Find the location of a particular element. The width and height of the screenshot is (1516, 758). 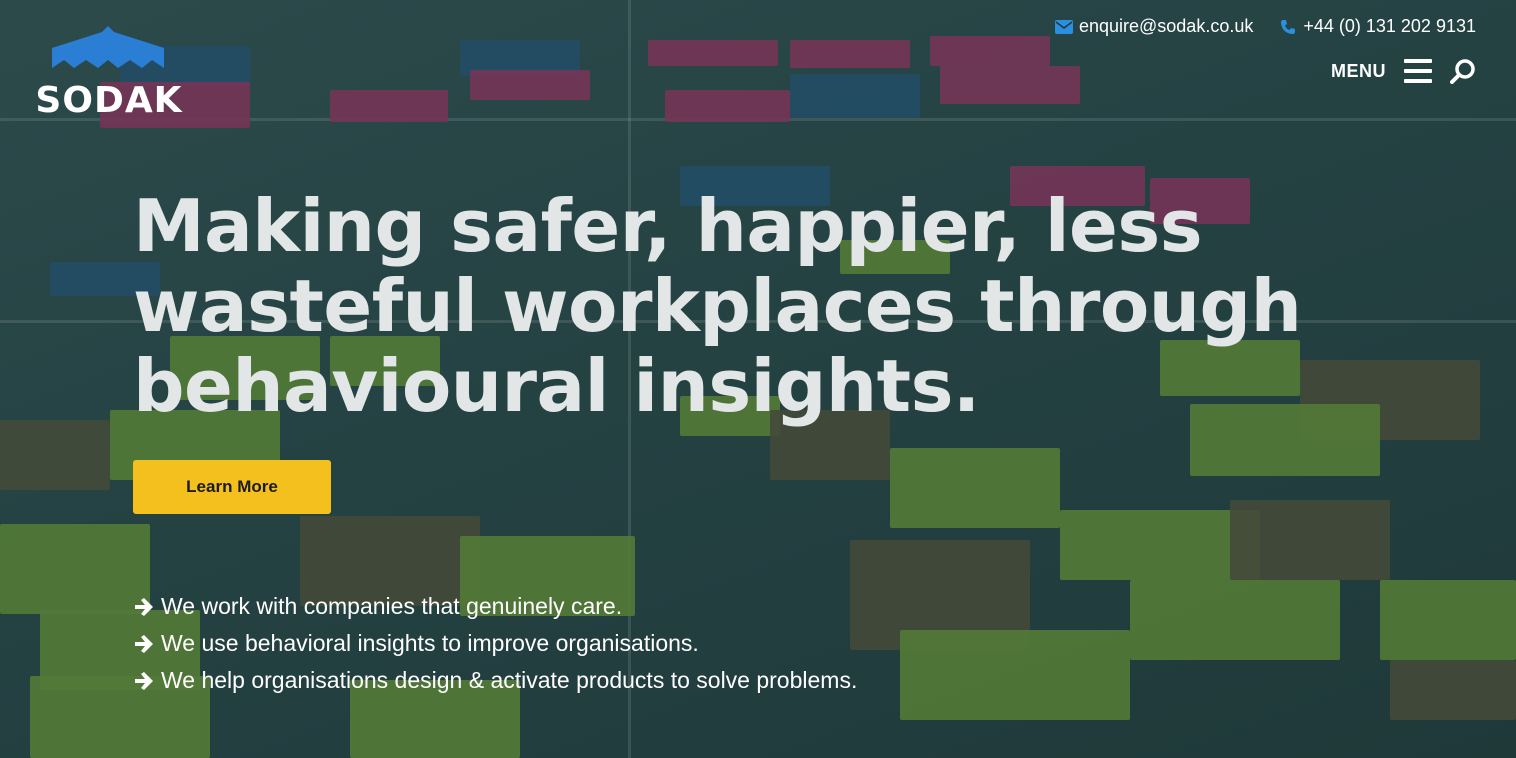

logo-wordmark: SODAK is located at coordinates (109, 100).